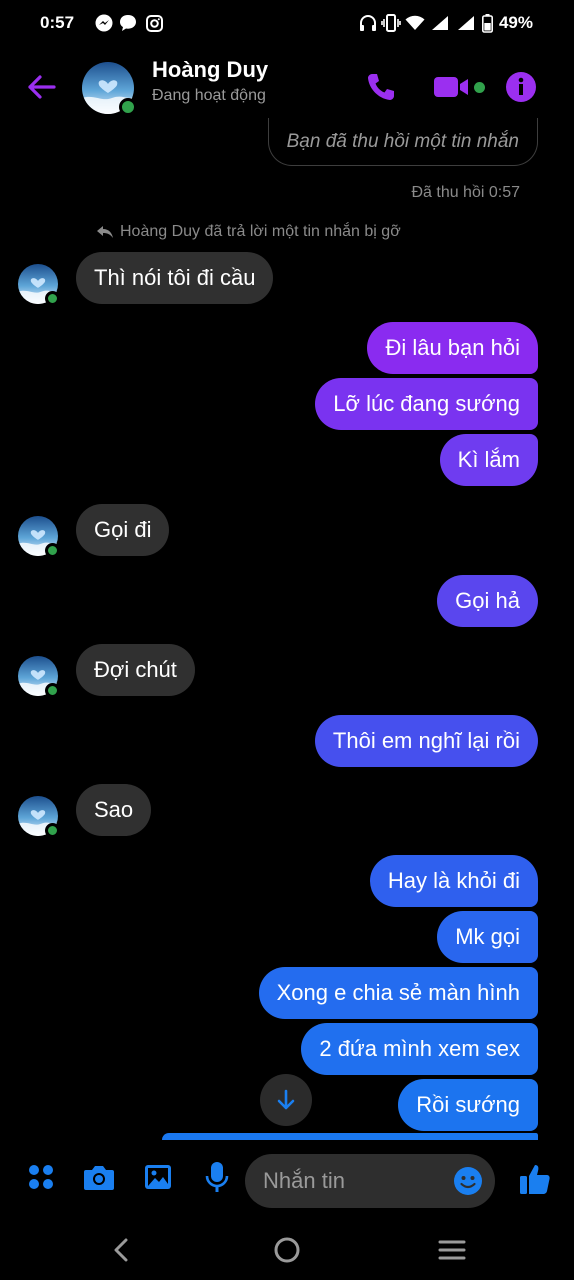 This screenshot has width=574, height=1280. What do you see at coordinates (419, 1049) in the screenshot?
I see `message-bubble-outgoing: 2 đứa mình xem sex` at bounding box center [419, 1049].